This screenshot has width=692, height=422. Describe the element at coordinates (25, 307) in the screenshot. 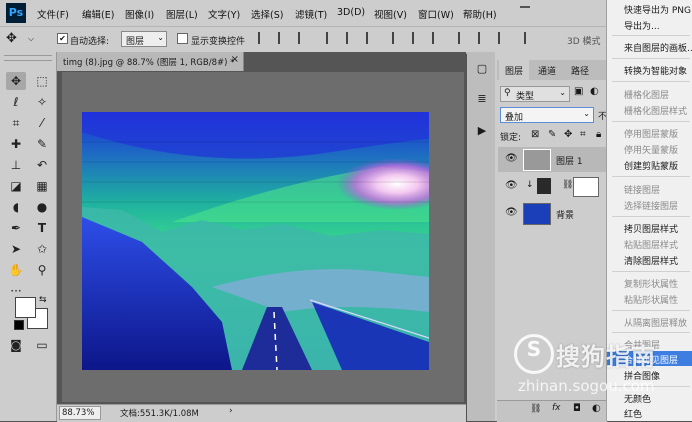

I see `foreground-color-swatch` at that location.